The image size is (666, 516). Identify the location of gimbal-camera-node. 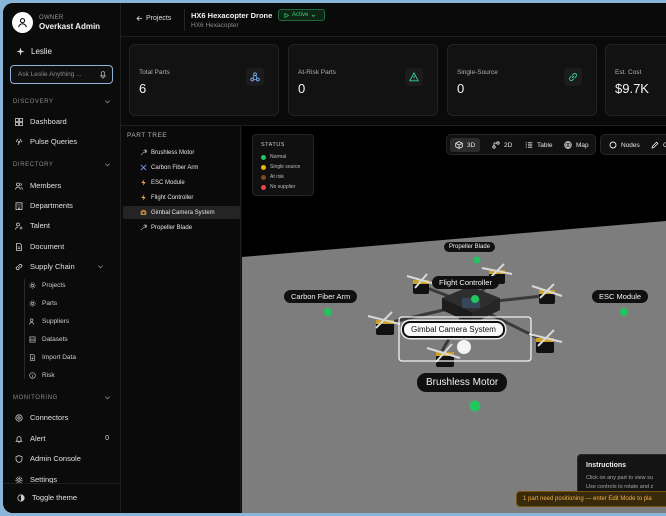
(464, 347).